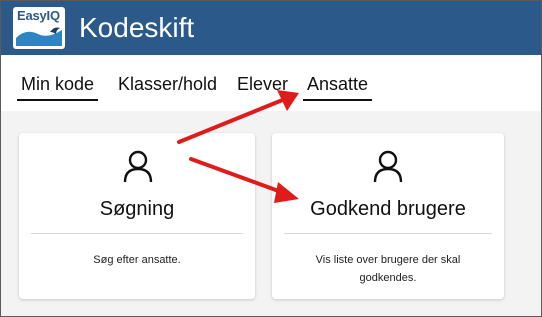  I want to click on tab-klasser-hold: Klasser/hold, so click(167, 84).